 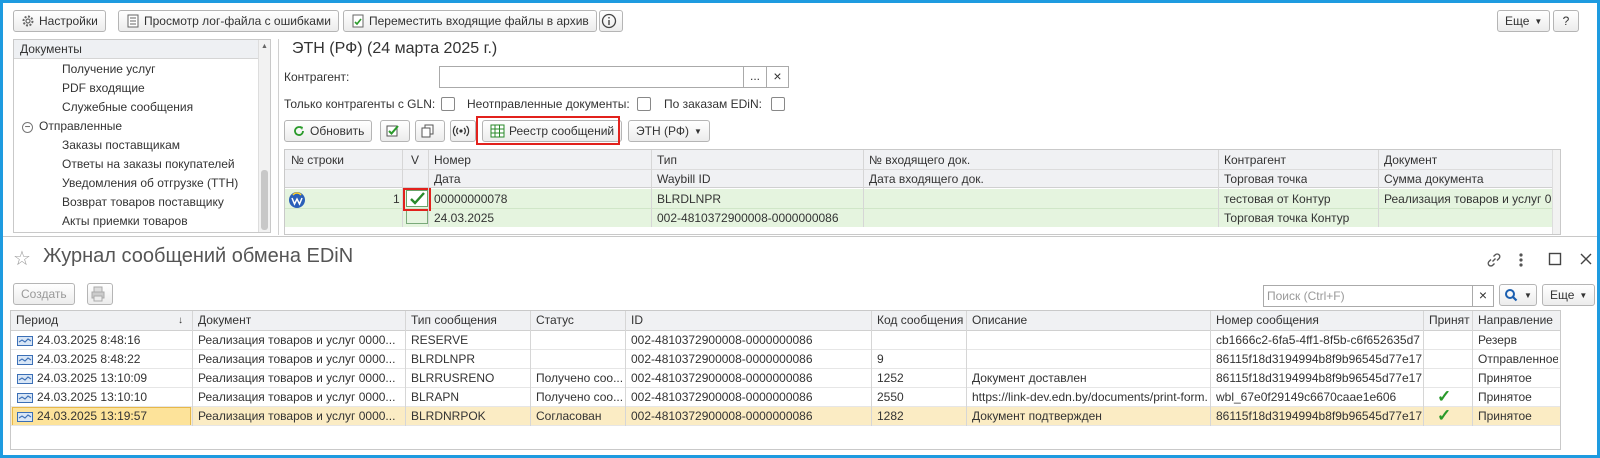 What do you see at coordinates (452, 160) in the screenshot?
I see `col-number: Номер` at bounding box center [452, 160].